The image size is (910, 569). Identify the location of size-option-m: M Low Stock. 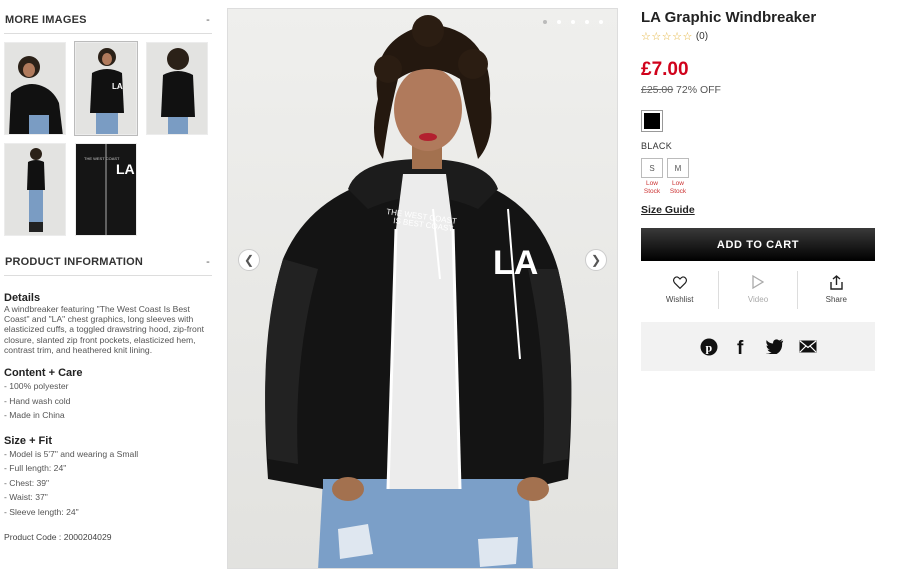
(678, 176).